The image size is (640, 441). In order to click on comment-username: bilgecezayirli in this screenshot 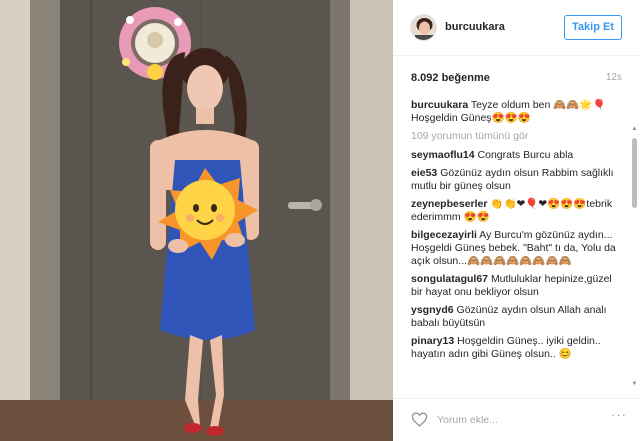, I will do `click(444, 235)`.